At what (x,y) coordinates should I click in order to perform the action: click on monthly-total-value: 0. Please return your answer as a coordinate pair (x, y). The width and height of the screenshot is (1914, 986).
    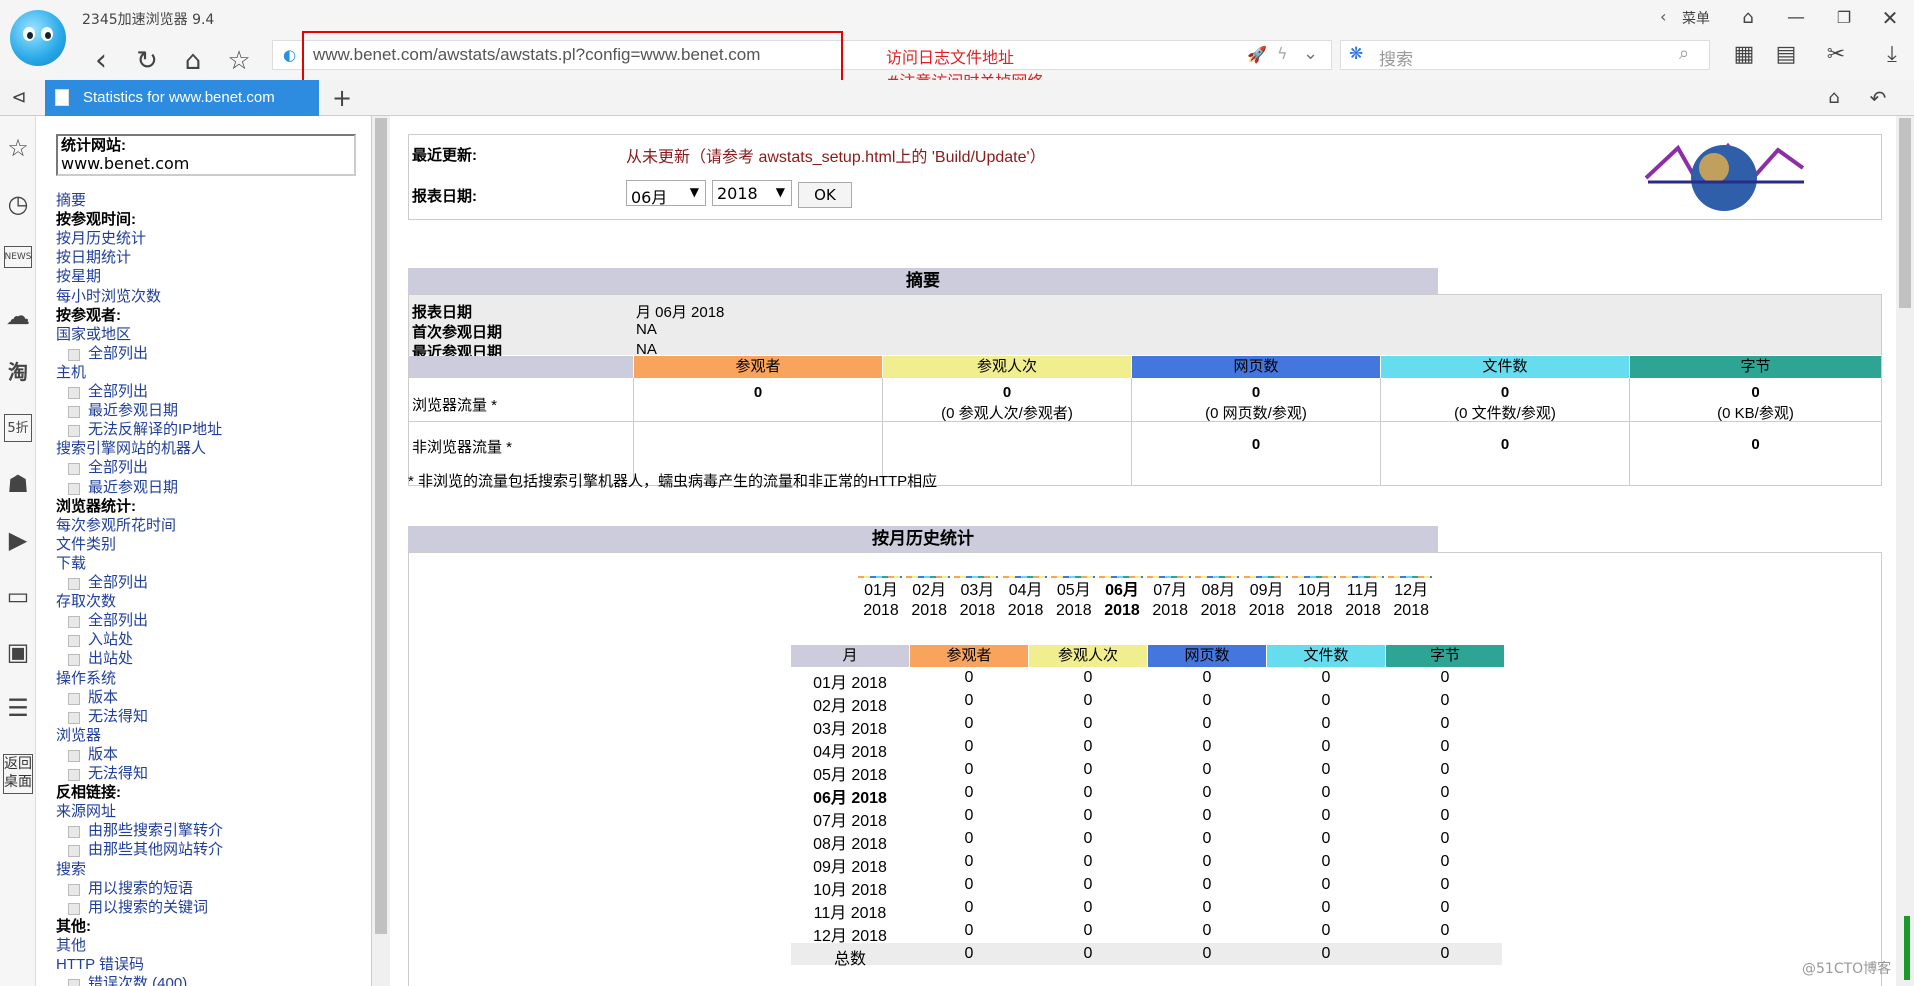
    Looking at the image, I should click on (1088, 953).